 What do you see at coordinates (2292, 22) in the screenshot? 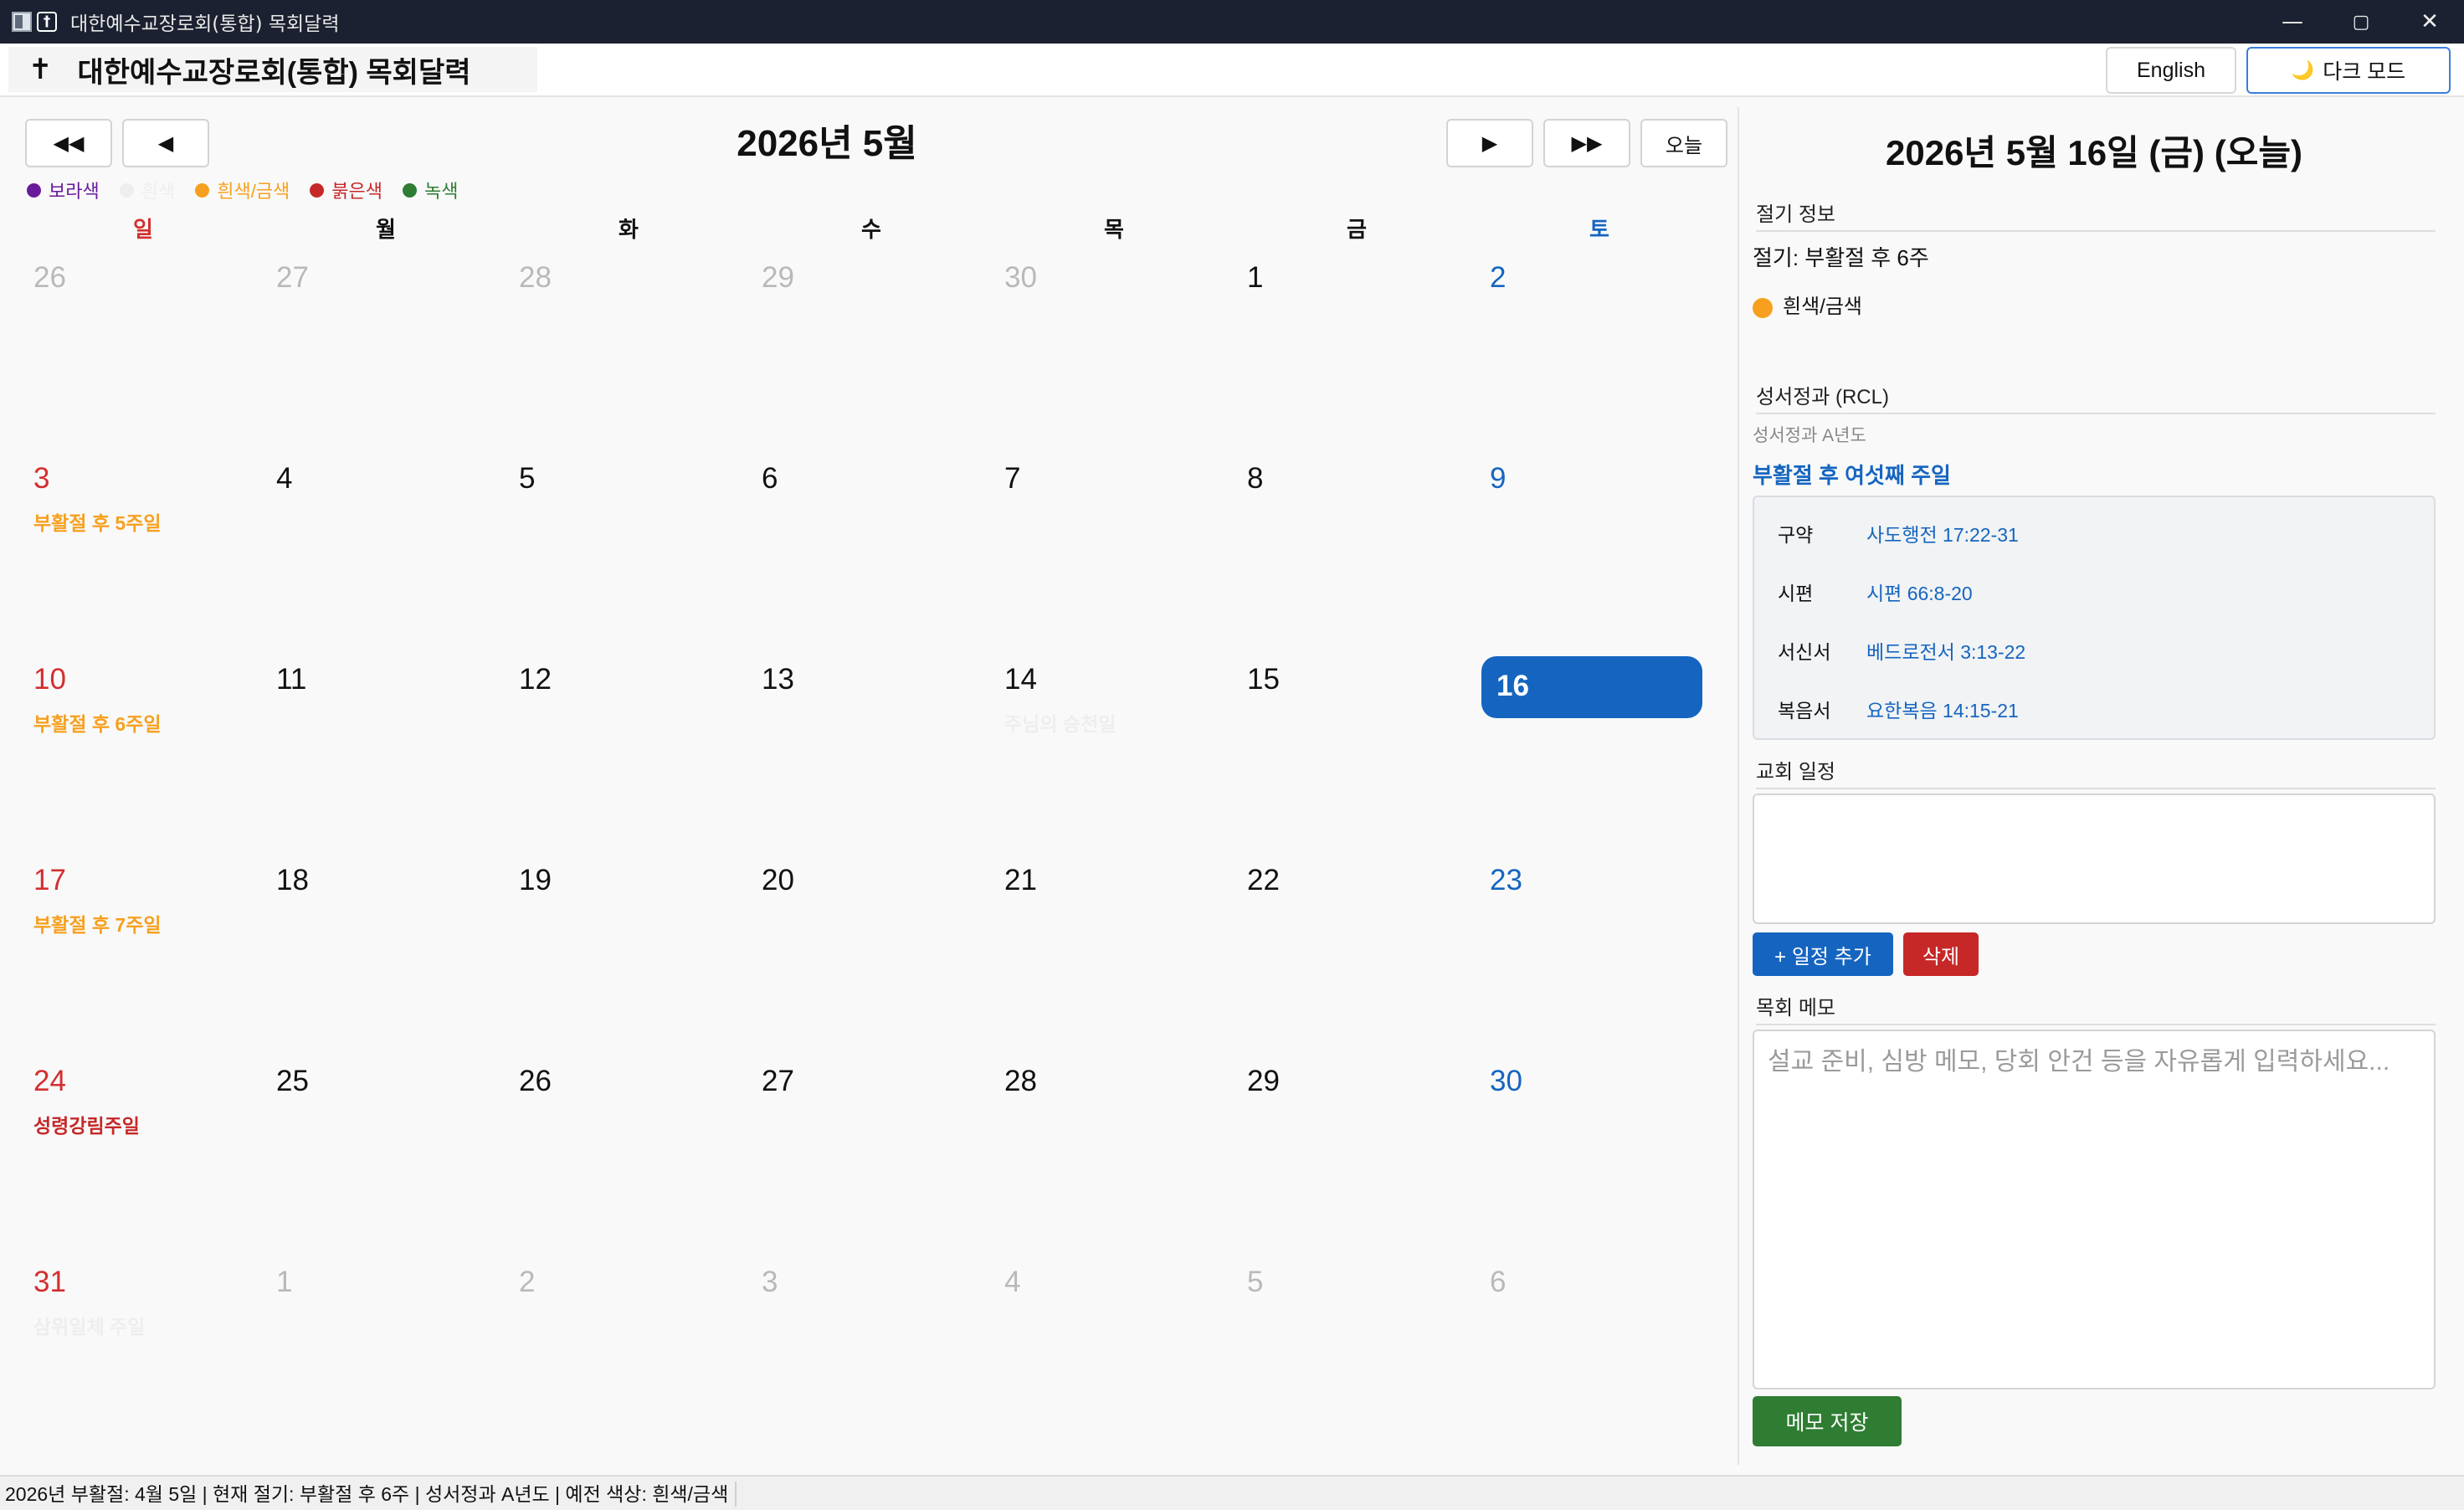
I see `minimize-button: —` at bounding box center [2292, 22].